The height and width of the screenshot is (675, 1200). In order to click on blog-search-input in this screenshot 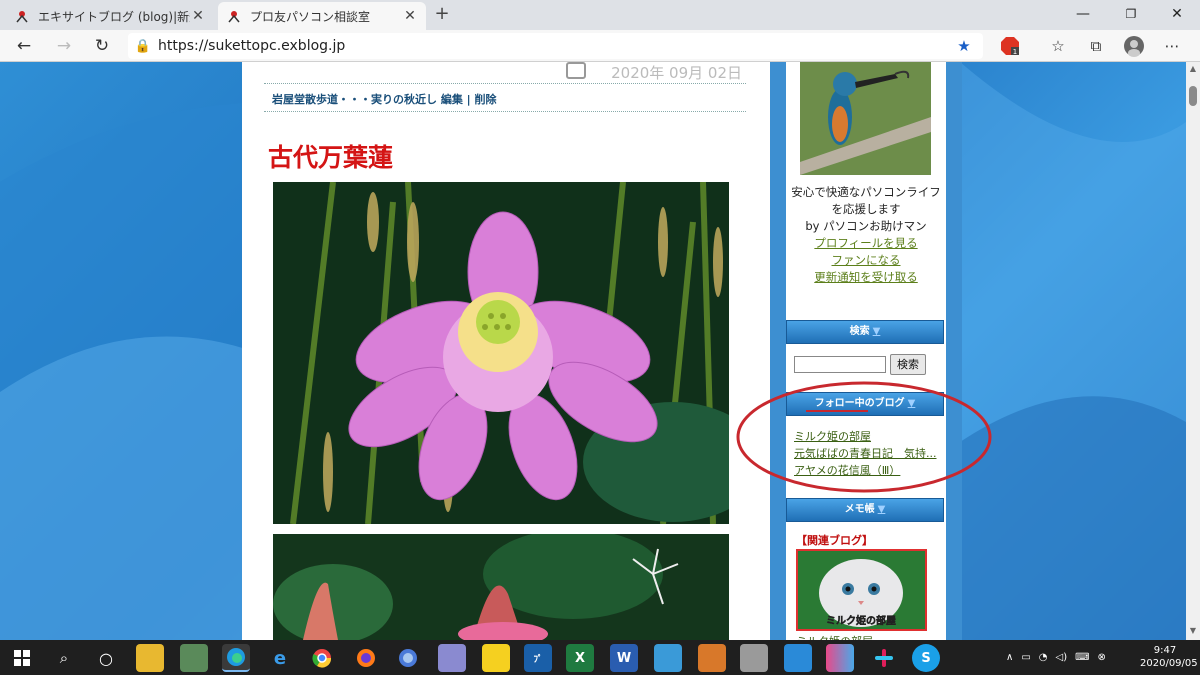, I will do `click(840, 364)`.